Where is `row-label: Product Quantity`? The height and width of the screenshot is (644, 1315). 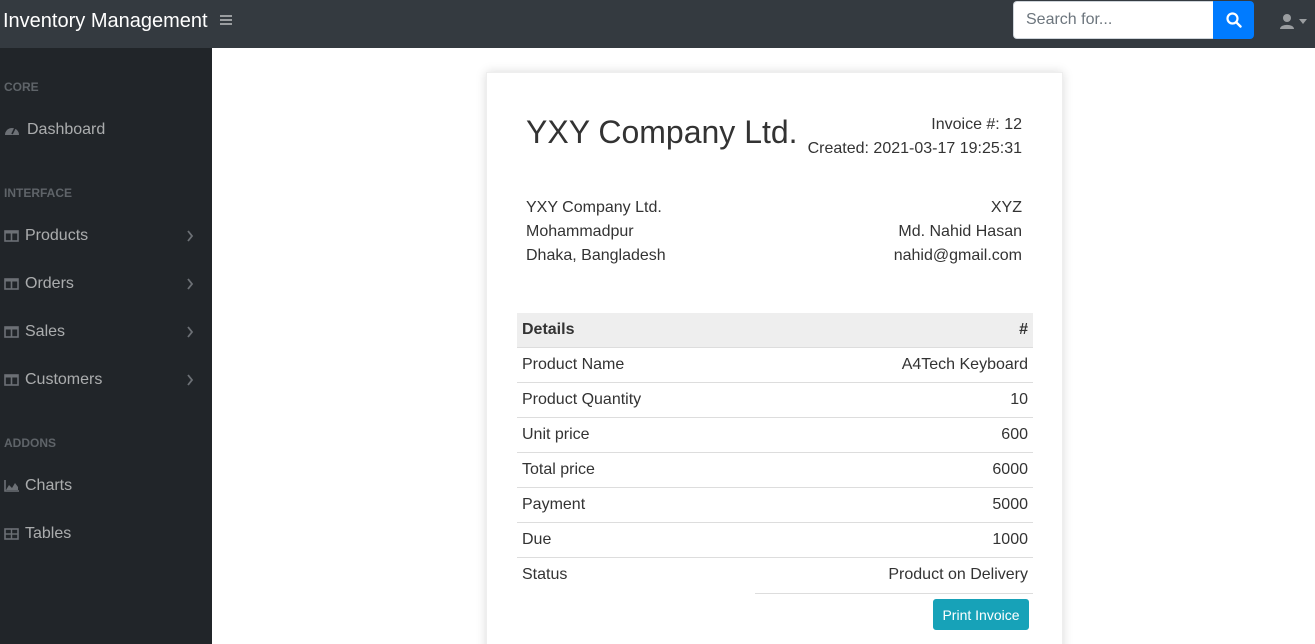 row-label: Product Quantity is located at coordinates (582, 399).